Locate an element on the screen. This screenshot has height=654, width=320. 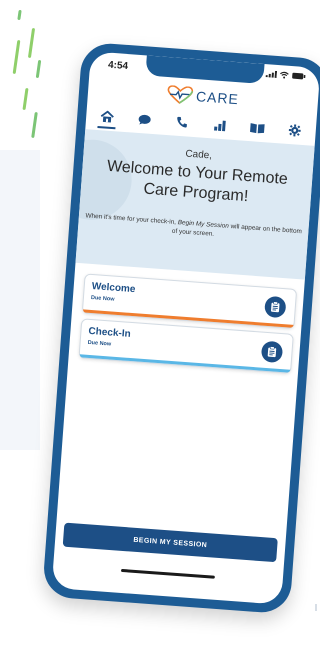
nav-item-home is located at coordinates (107, 117).